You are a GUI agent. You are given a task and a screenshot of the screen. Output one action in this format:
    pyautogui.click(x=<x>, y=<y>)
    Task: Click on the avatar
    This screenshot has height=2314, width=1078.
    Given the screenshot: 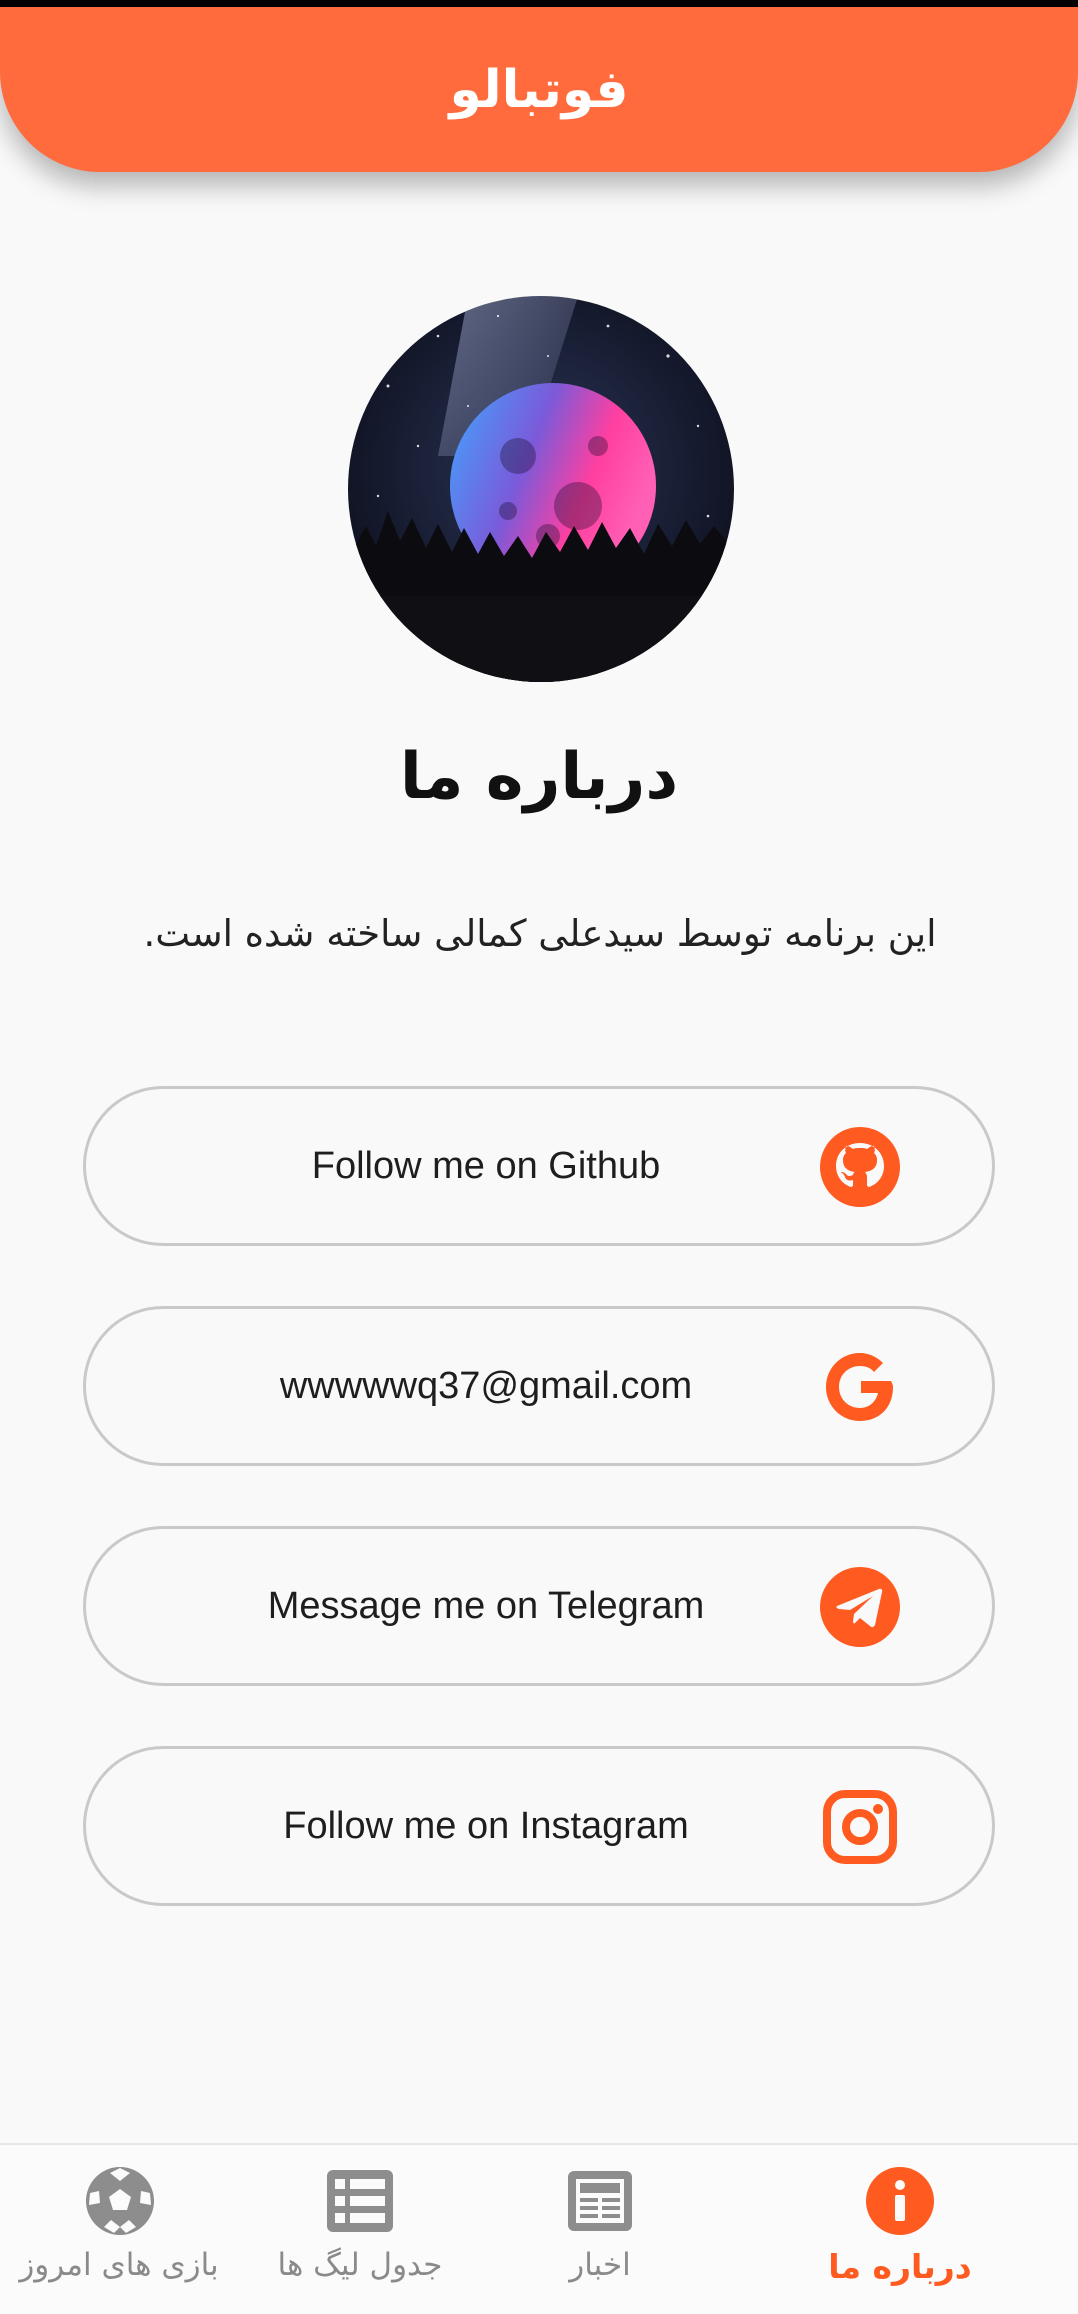 What is the action you would take?
    pyautogui.click(x=541, y=489)
    